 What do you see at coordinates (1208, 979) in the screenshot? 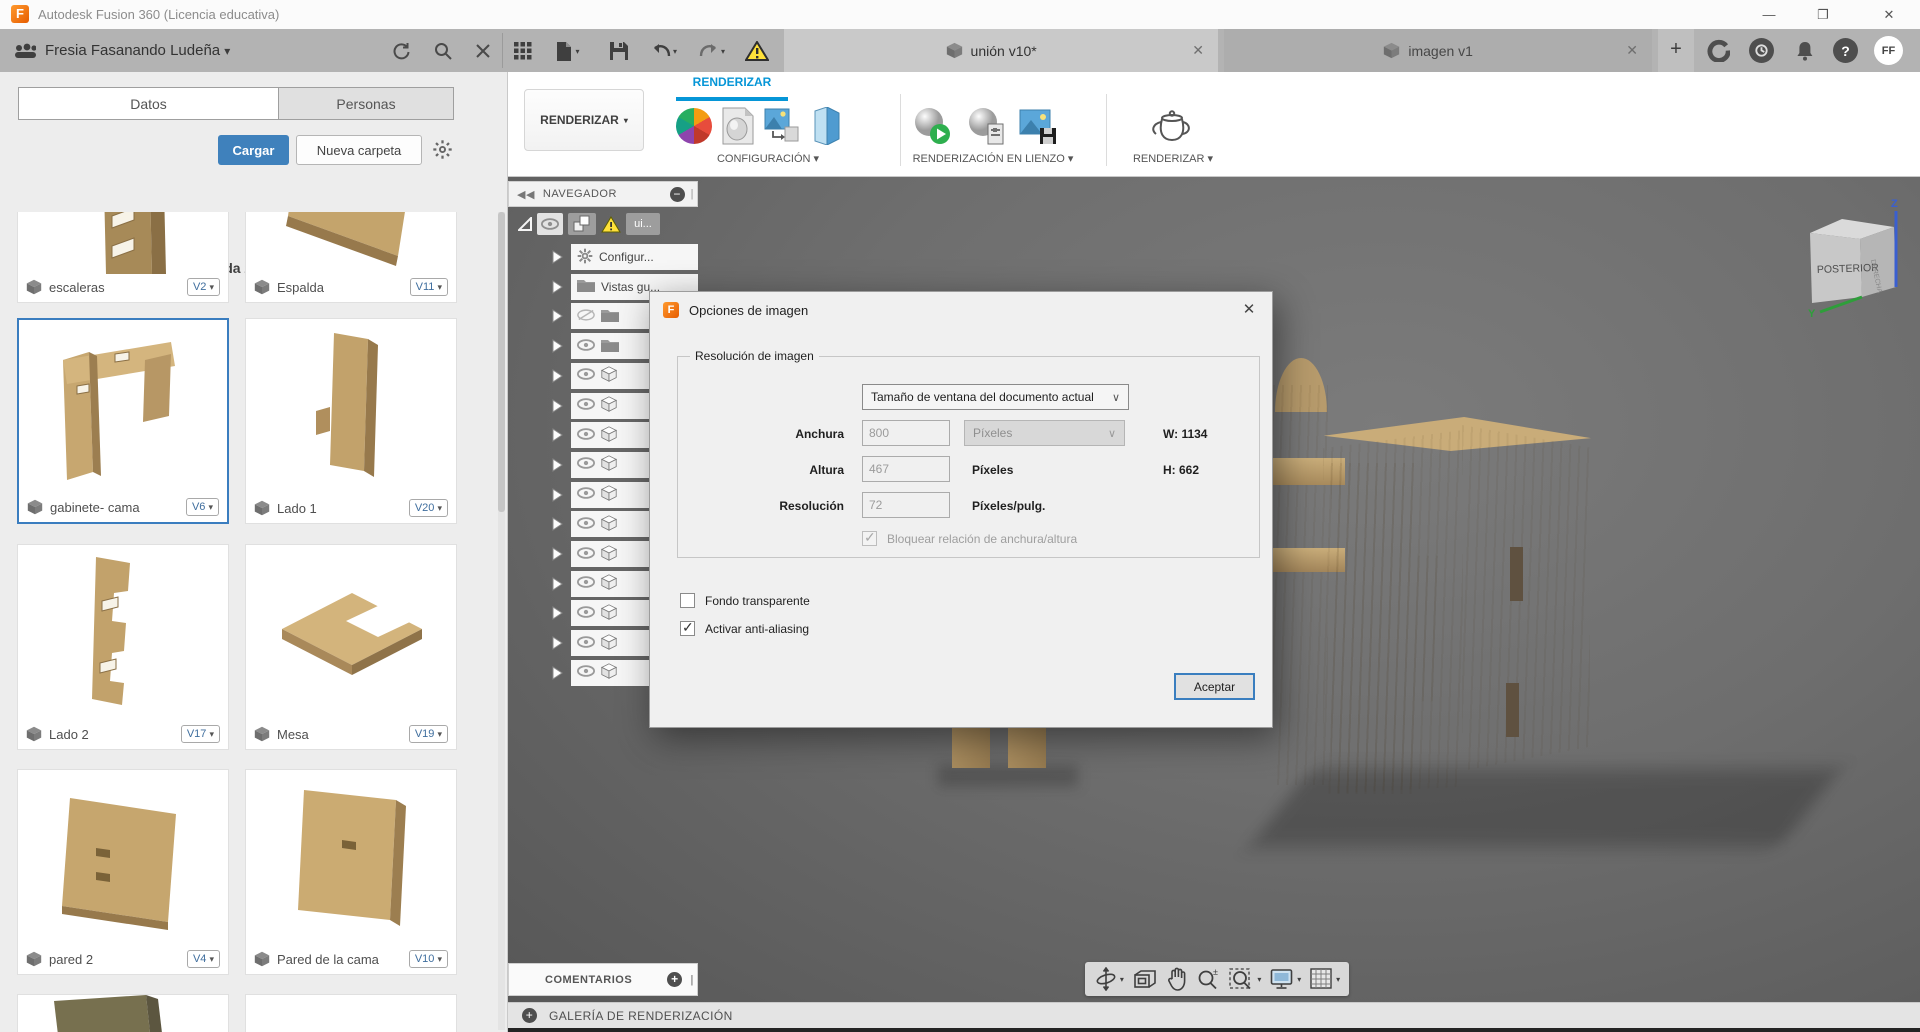
I see `zoom-tool: ±` at bounding box center [1208, 979].